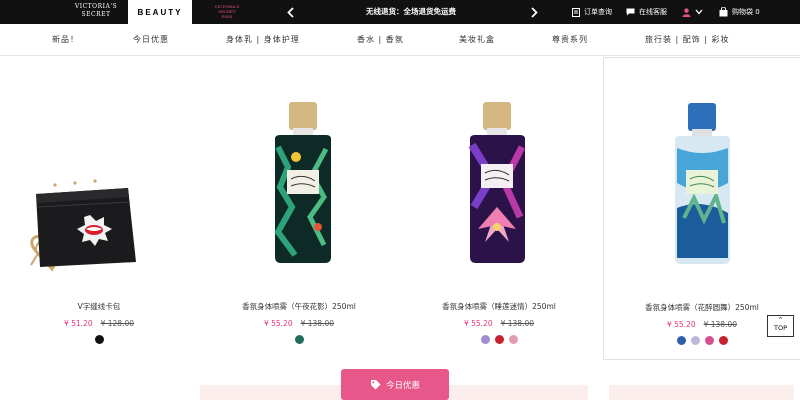 The height and width of the screenshot is (400, 800). What do you see at coordinates (380, 40) in the screenshot?
I see `nav-fragrance: 香水 | 香氛` at bounding box center [380, 40].